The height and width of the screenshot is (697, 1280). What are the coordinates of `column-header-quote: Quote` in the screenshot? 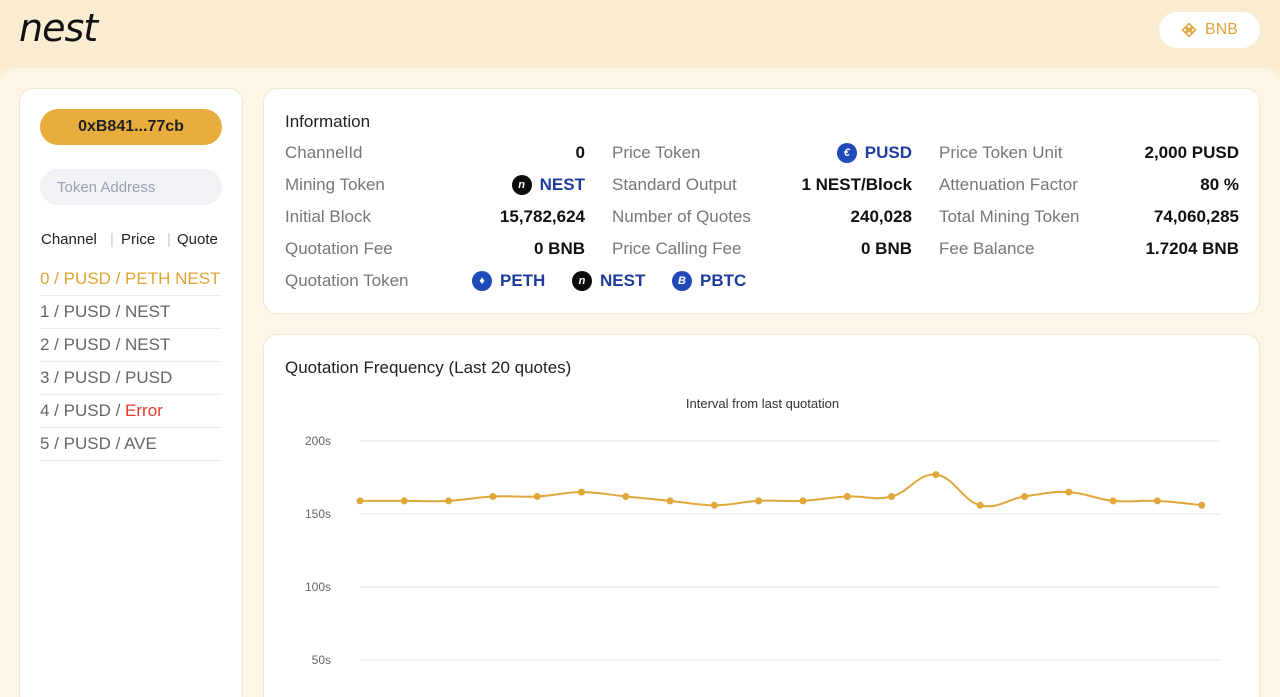 It's located at (197, 239).